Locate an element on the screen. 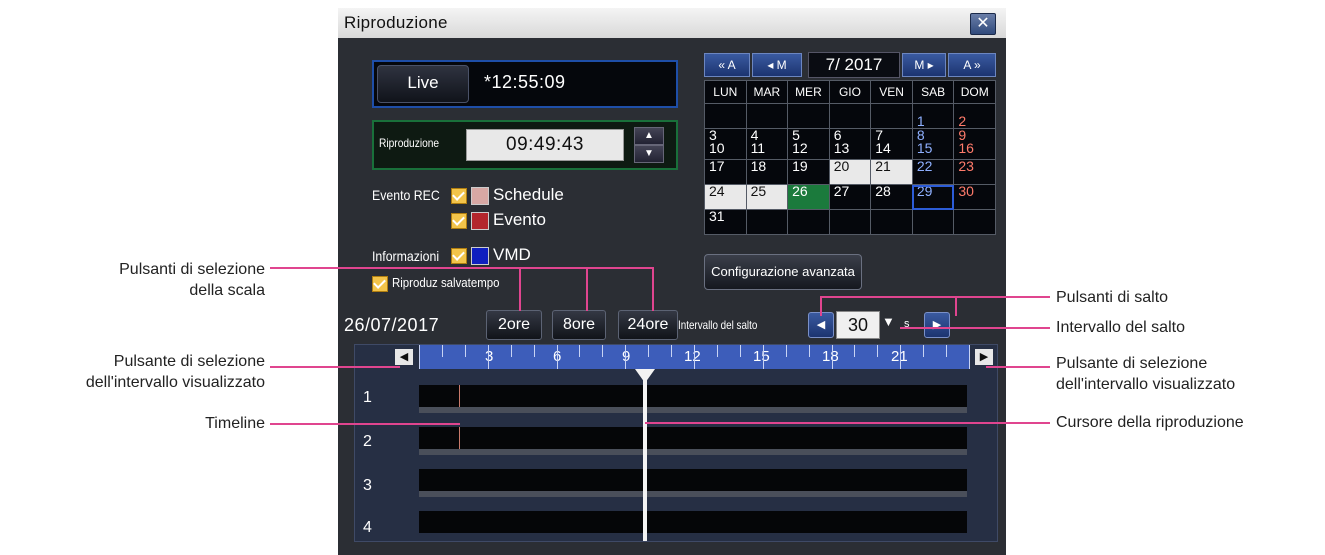 This screenshot has width=1325, height=555. jump-forward-button: ▶ is located at coordinates (937, 325).